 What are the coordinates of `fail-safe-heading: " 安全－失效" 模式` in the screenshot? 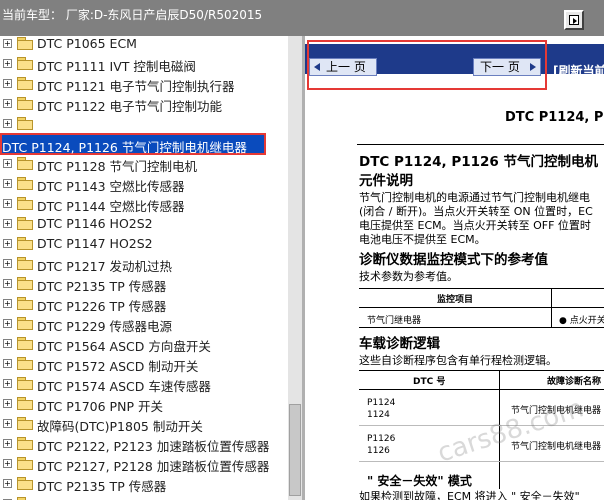 It's located at (419, 481).